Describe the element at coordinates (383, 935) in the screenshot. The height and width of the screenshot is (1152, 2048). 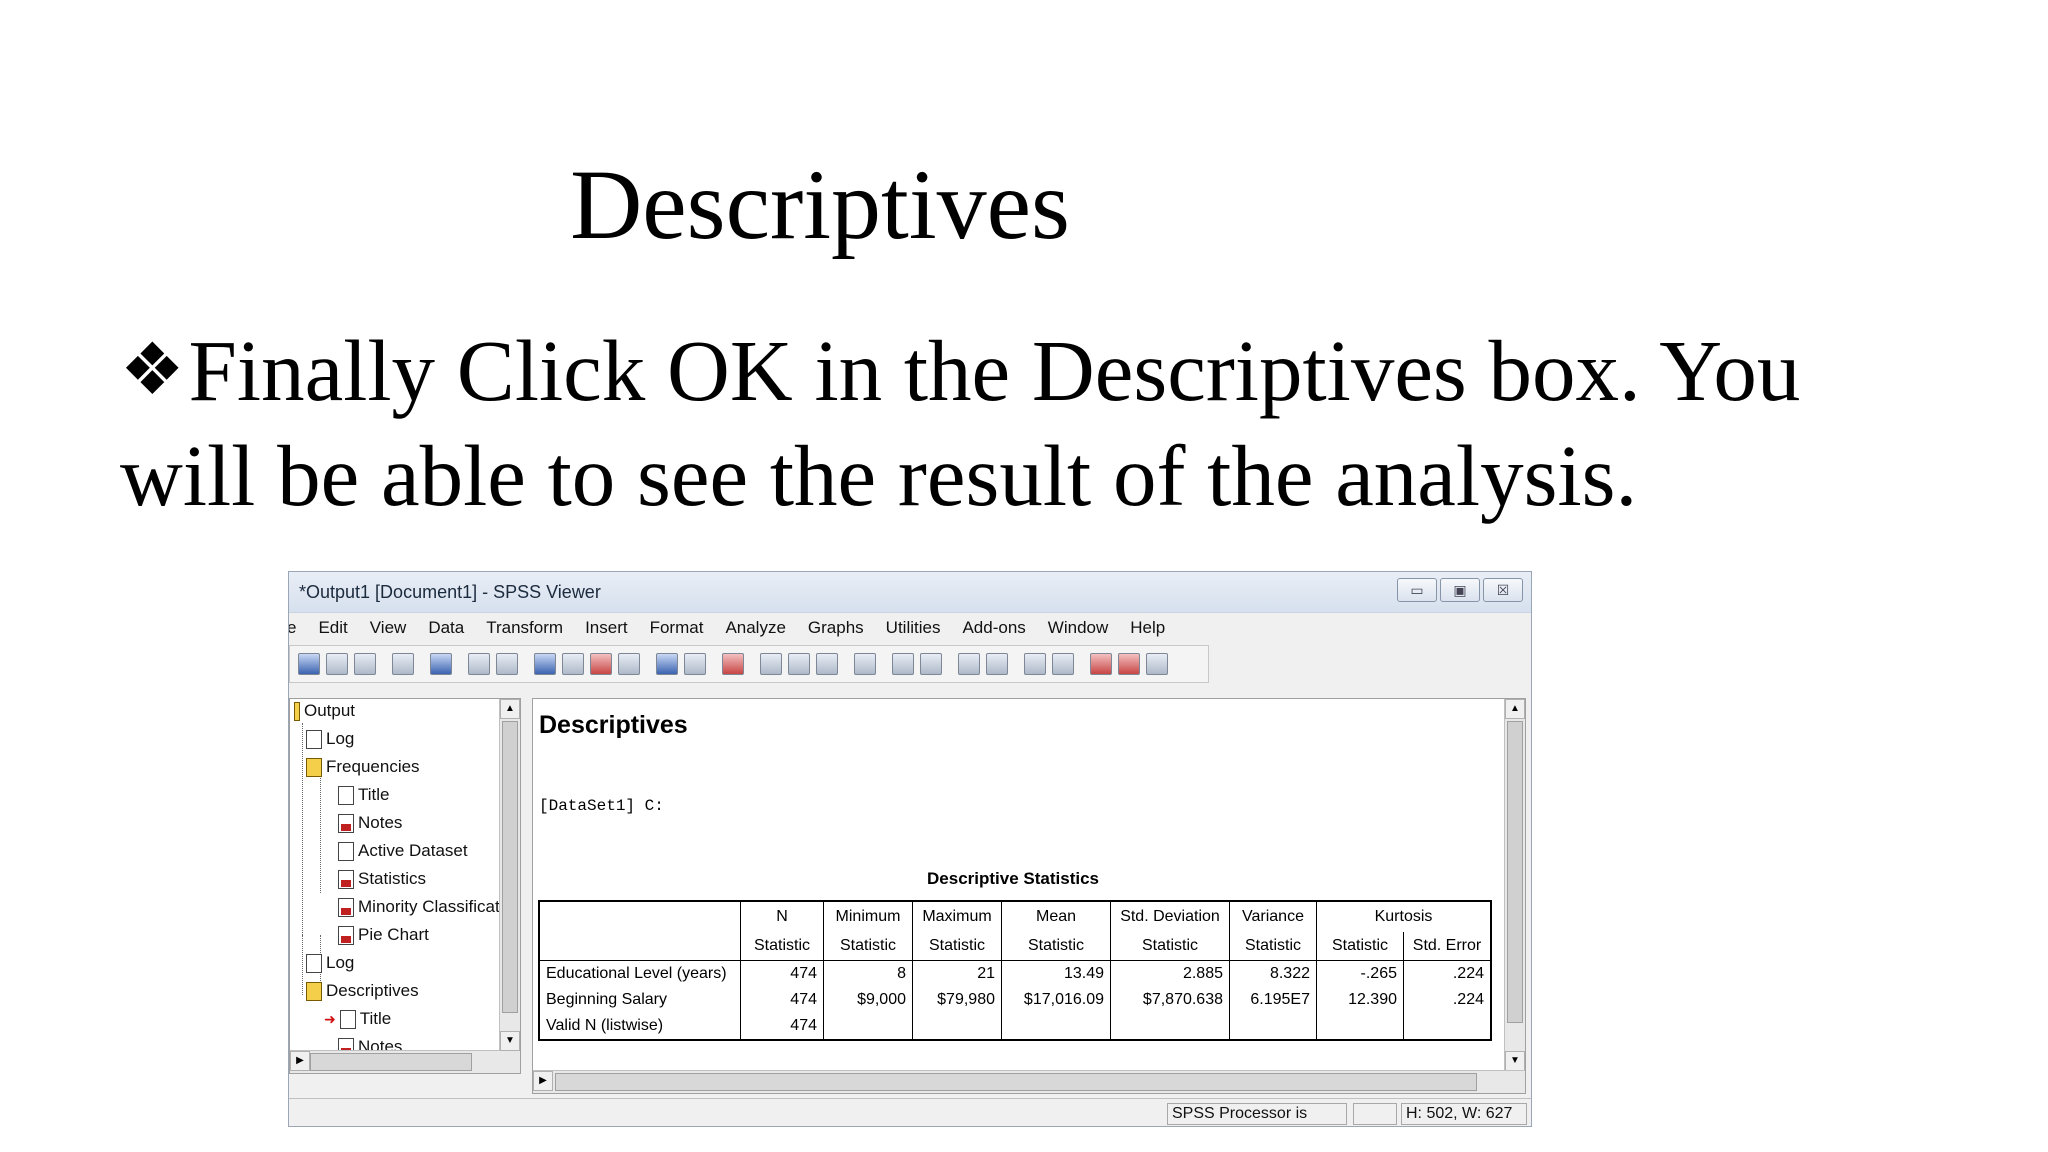
I see `tree-item-pie-chart: Pie Chart` at that location.